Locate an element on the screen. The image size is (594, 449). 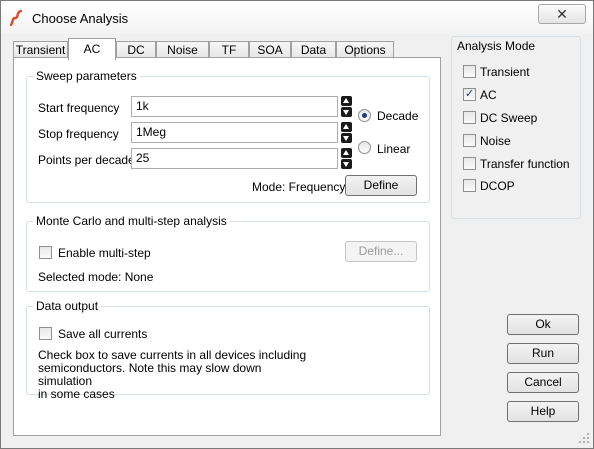
run-button: Run is located at coordinates (543, 353).